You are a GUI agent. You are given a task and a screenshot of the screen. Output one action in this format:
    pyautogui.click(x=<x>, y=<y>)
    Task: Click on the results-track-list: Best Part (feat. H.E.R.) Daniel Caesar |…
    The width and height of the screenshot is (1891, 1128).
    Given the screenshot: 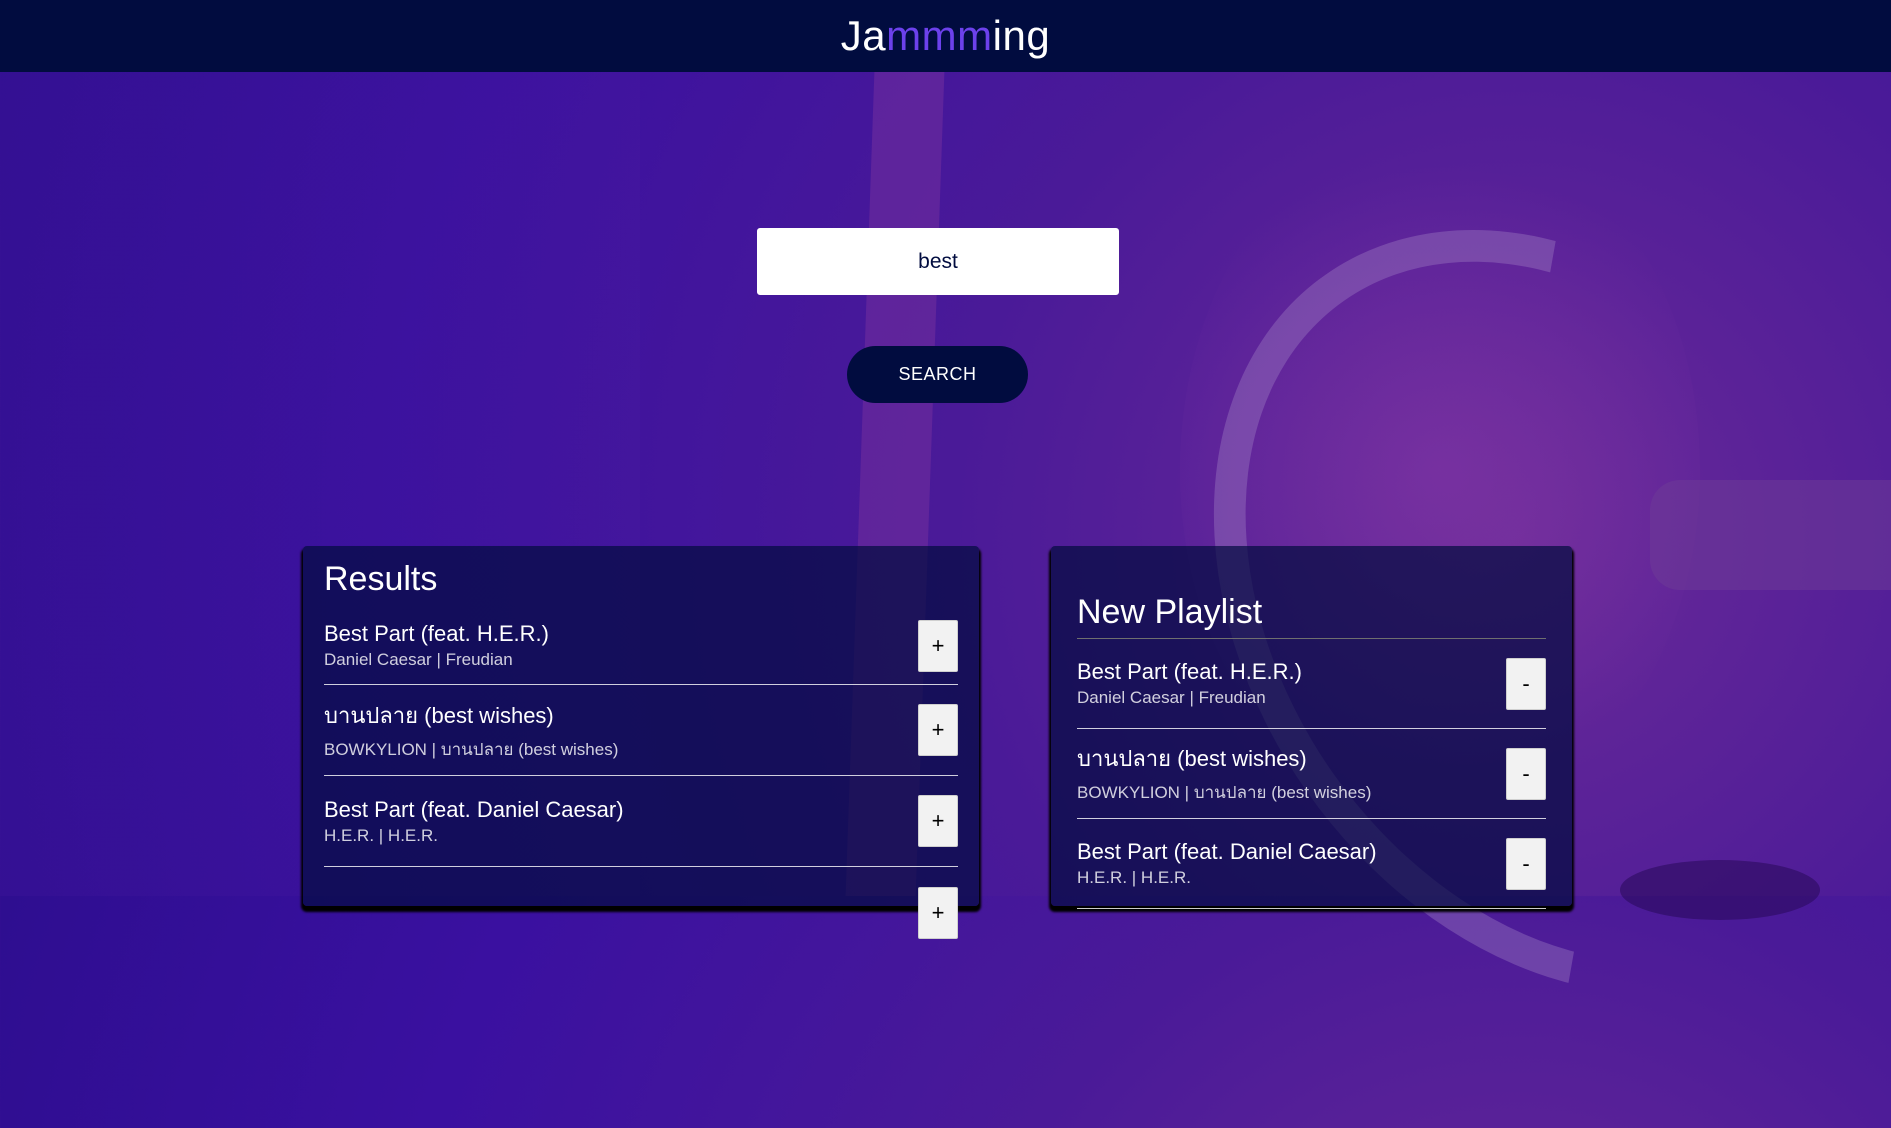 What is the action you would take?
    pyautogui.click(x=641, y=782)
    